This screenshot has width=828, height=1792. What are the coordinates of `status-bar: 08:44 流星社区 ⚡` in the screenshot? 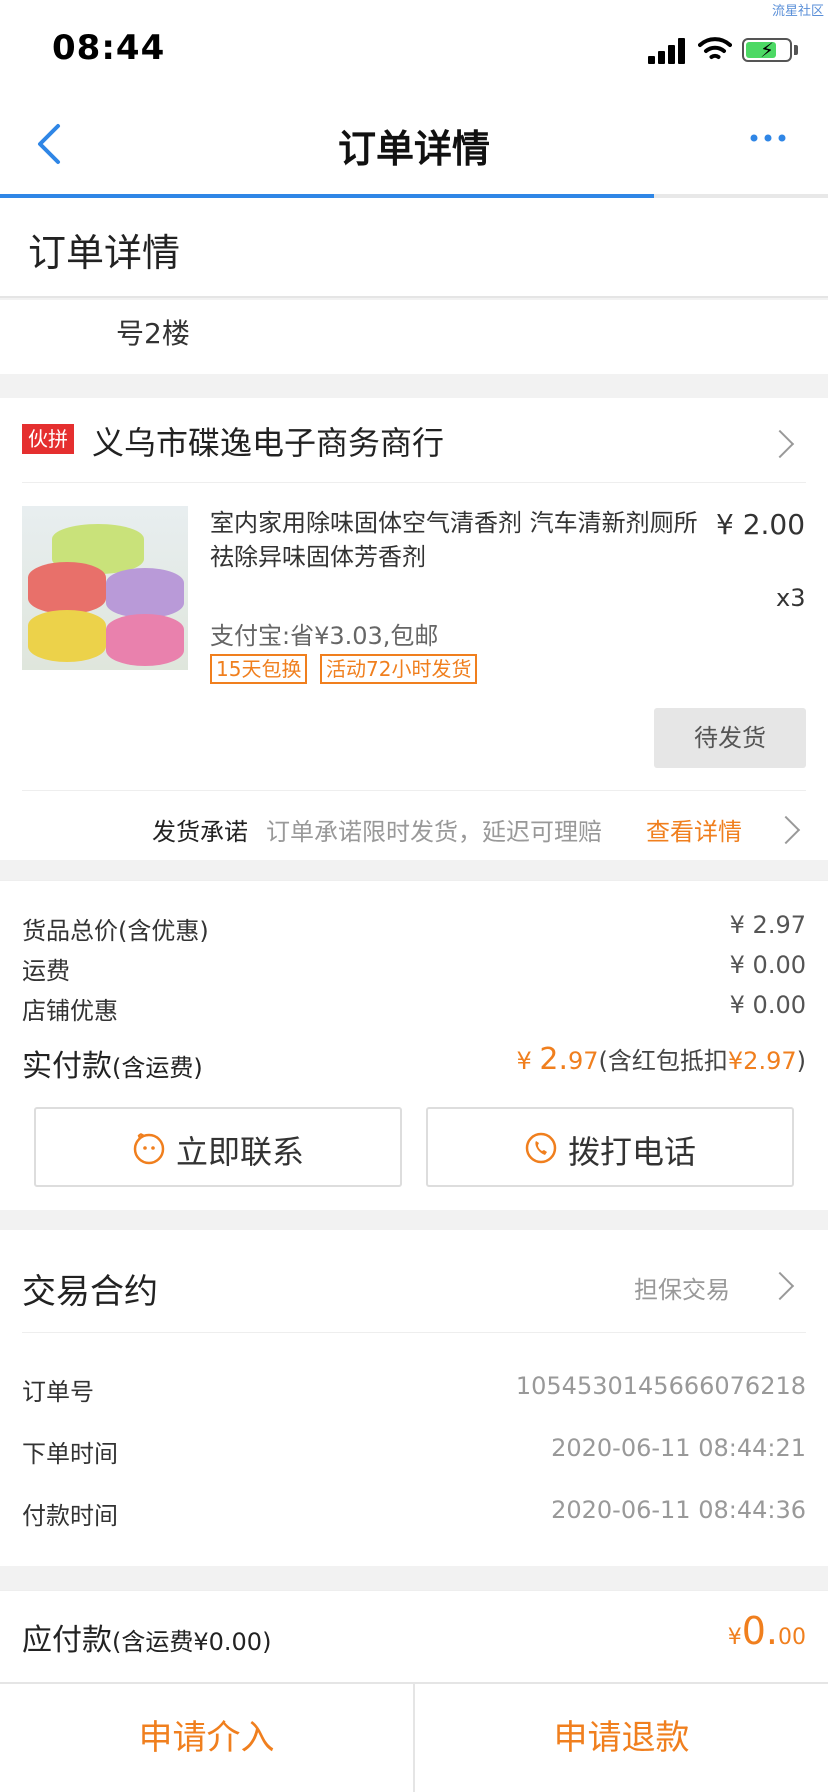 It's located at (414, 48).